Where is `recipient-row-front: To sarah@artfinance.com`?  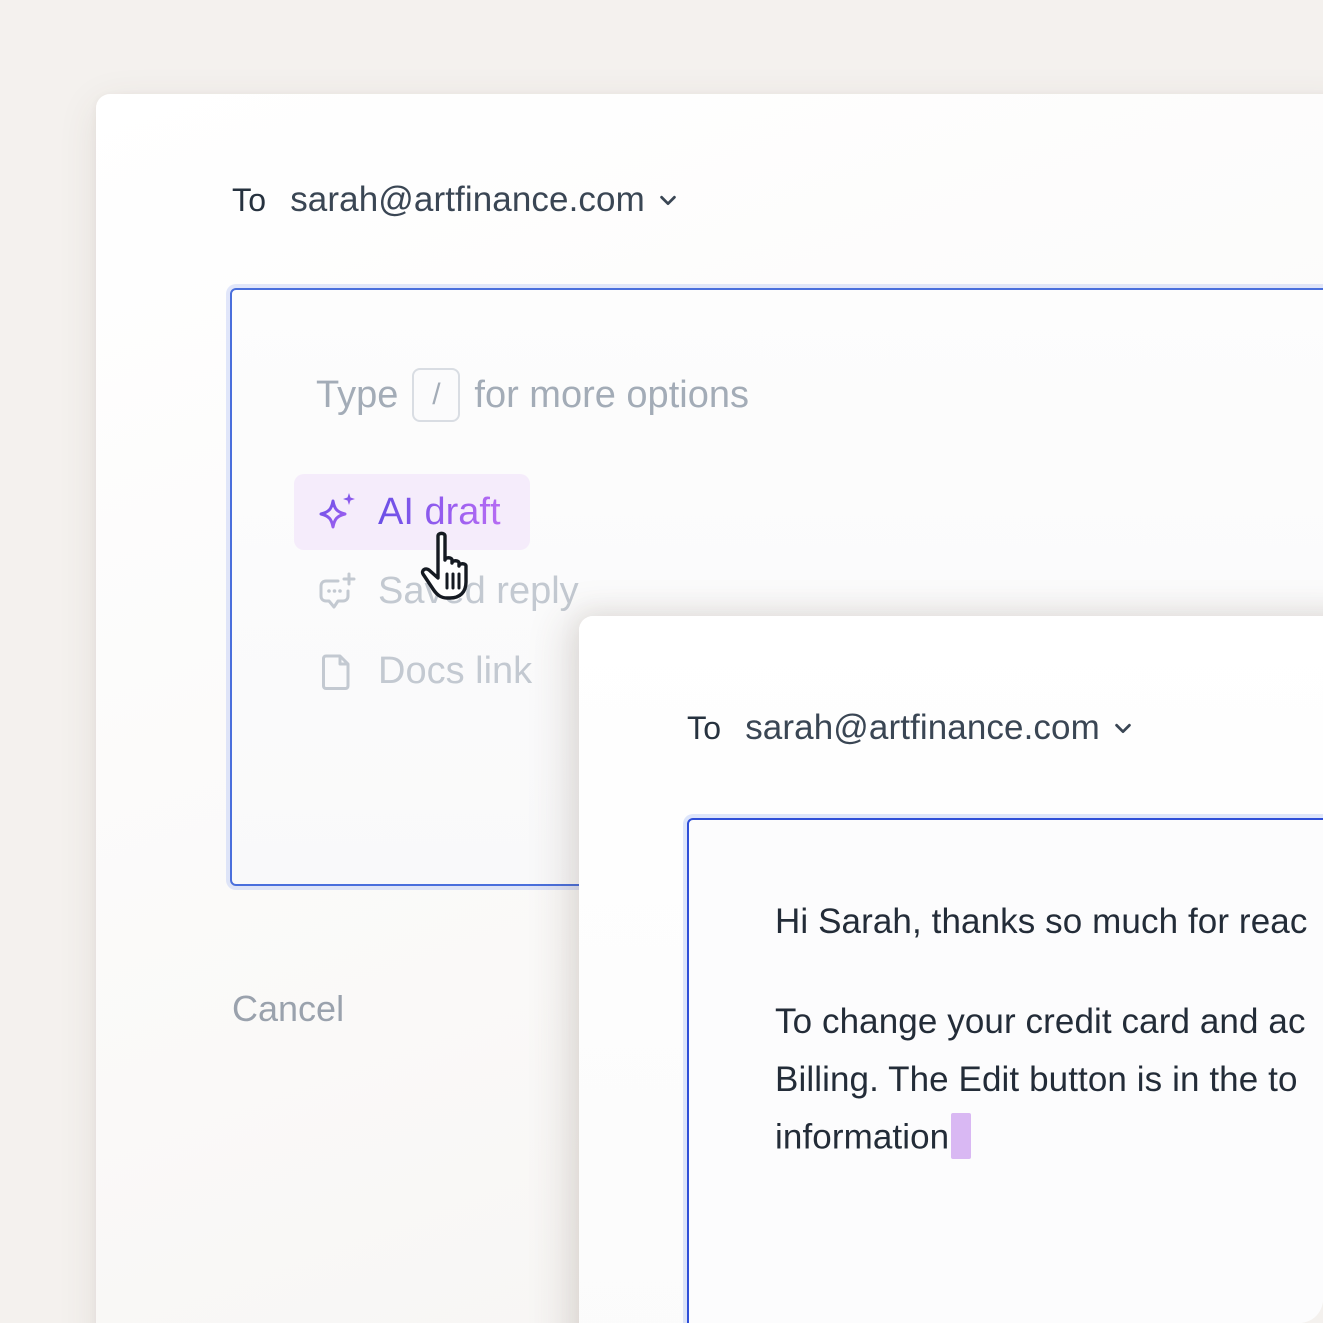 recipient-row-front: To sarah@artfinance.com is located at coordinates (910, 728).